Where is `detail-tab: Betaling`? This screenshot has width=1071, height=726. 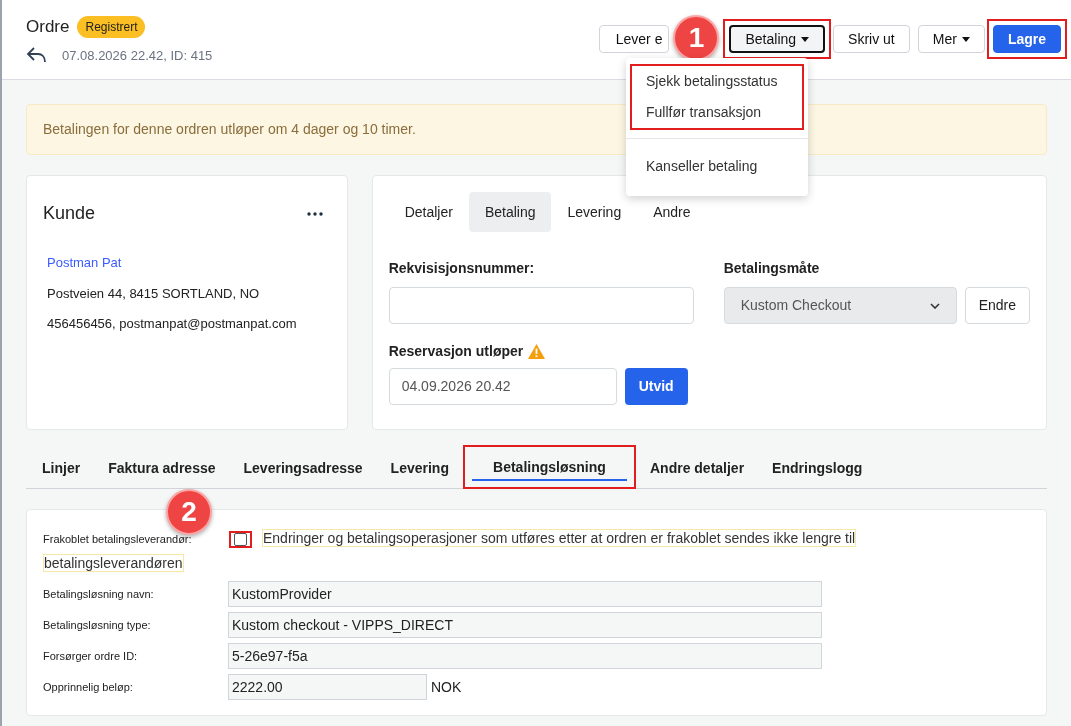
detail-tab: Betaling is located at coordinates (510, 212).